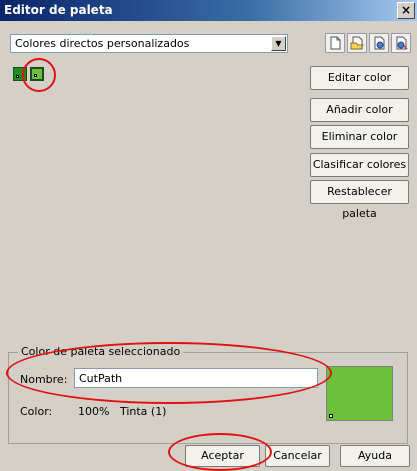  What do you see at coordinates (36, 411) in the screenshot?
I see `color-label: Color:` at bounding box center [36, 411].